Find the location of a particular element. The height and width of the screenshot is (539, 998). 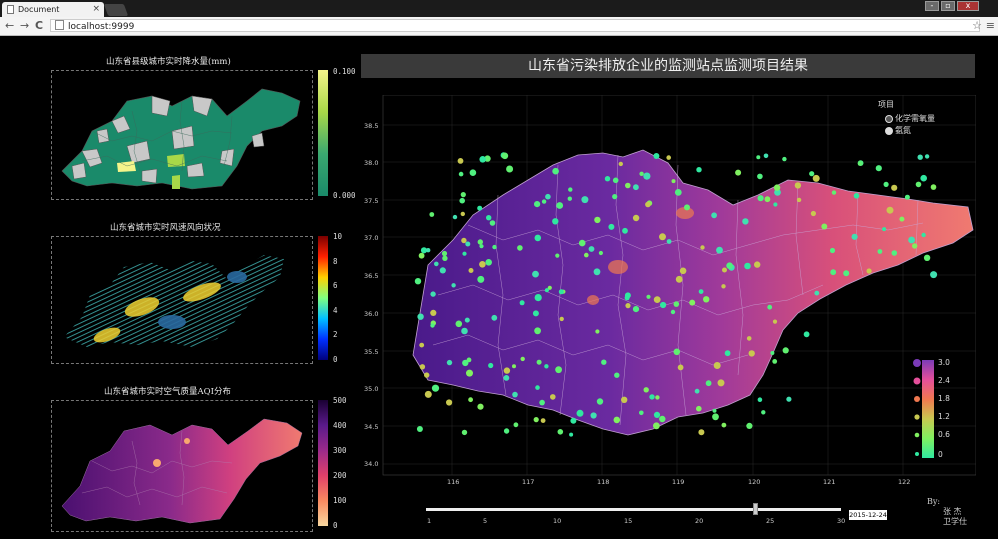

new-tab-button is located at coordinates (116, 10).